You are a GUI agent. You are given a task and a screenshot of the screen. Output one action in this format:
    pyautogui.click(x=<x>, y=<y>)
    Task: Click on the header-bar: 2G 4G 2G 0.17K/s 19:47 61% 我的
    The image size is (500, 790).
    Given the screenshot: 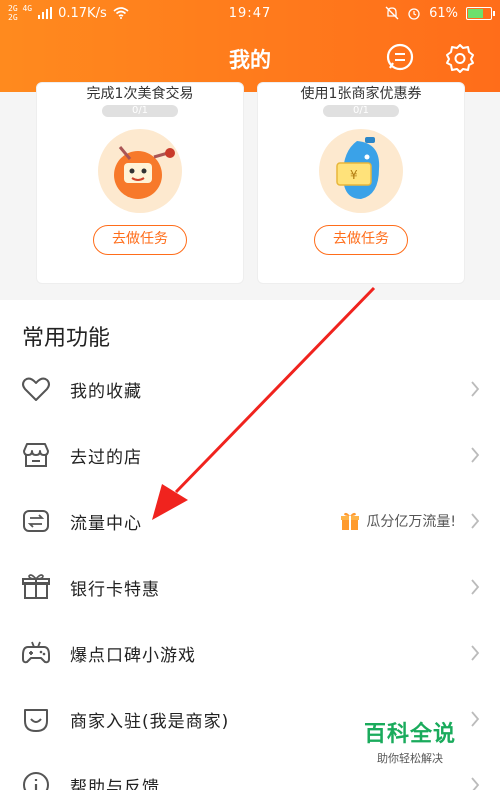 What is the action you would take?
    pyautogui.click(x=250, y=46)
    